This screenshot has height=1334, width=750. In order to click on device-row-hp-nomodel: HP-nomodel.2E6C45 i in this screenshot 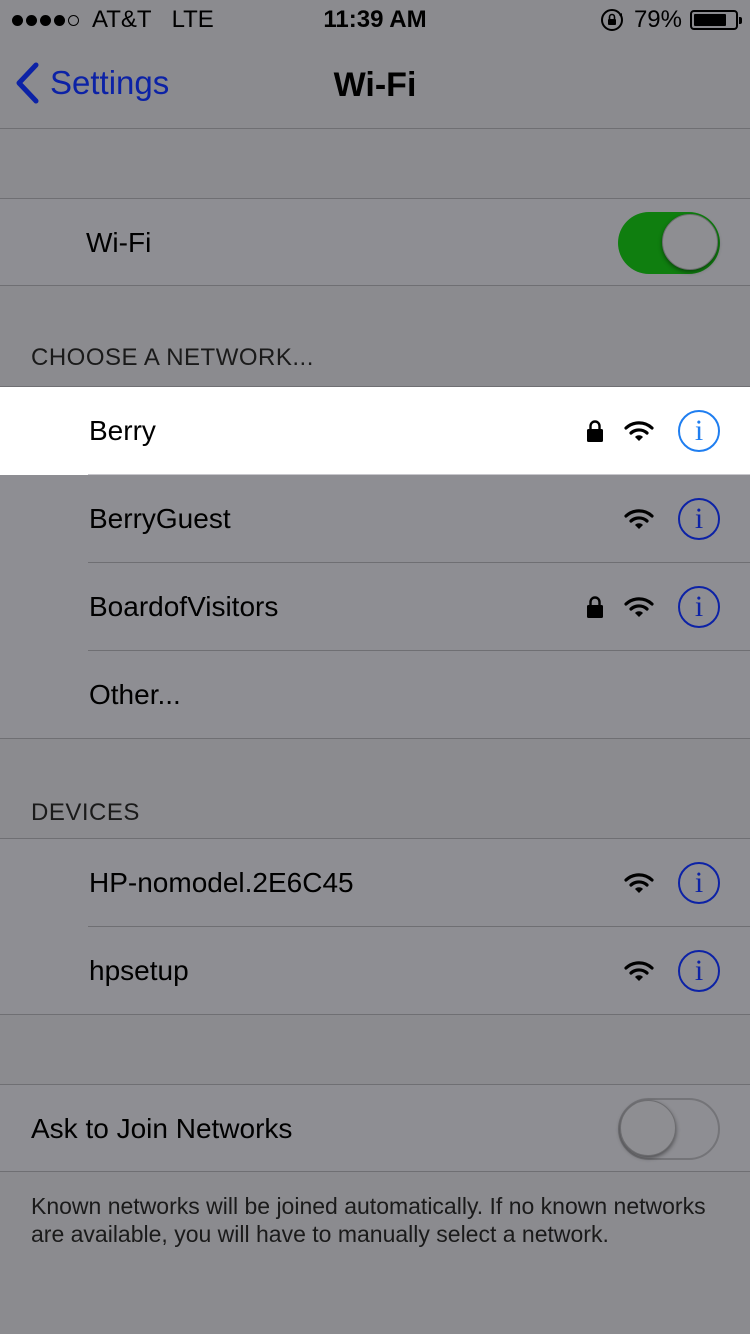, I will do `click(375, 883)`.